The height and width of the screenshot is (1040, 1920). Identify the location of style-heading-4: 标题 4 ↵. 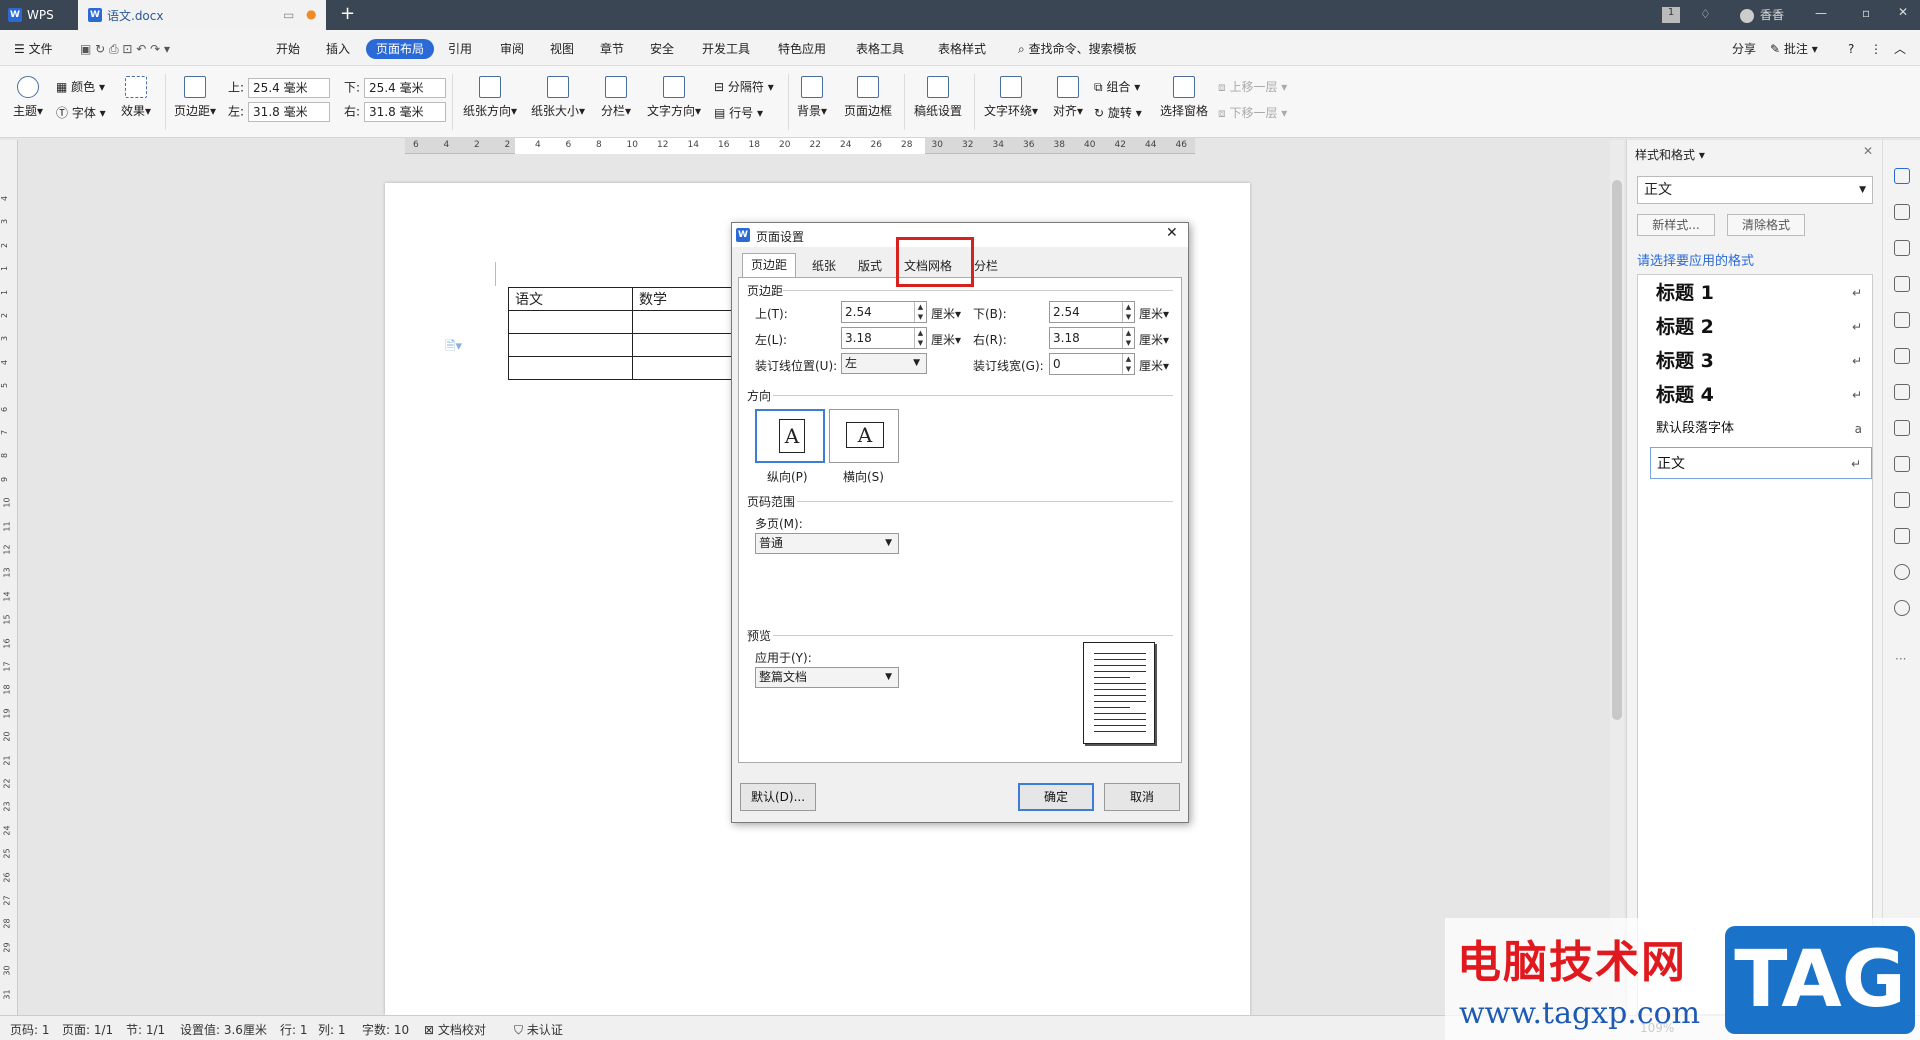
(1761, 395).